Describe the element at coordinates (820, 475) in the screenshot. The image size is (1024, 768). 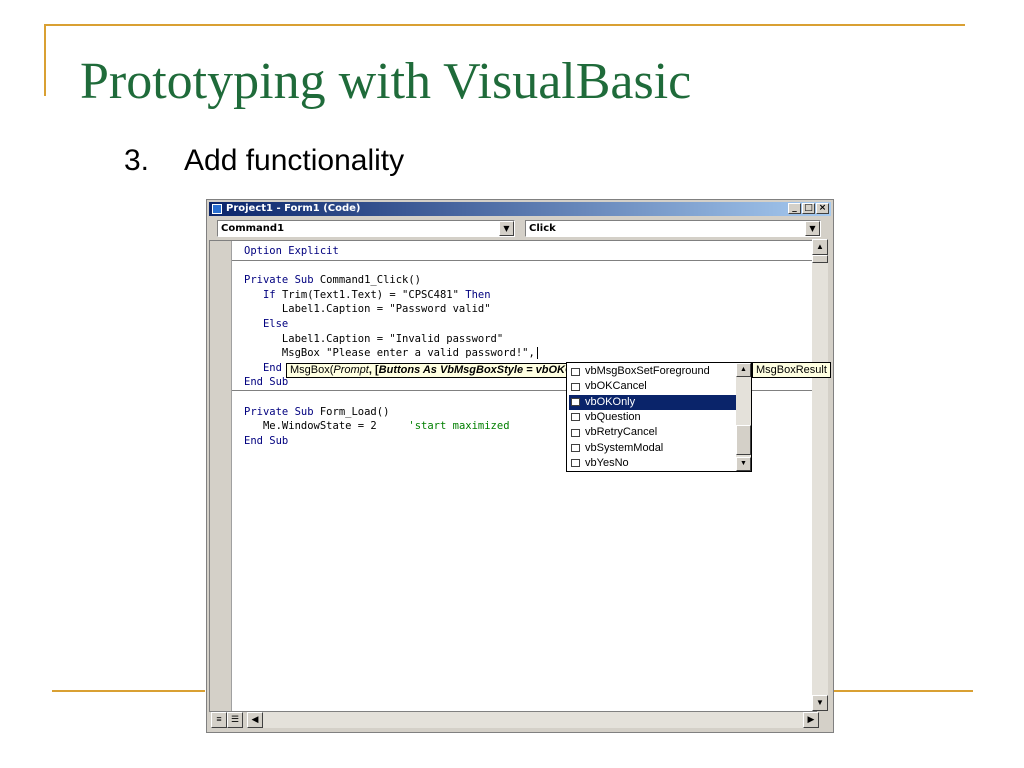
I see `vertical-scrollbar: ▲ ▼` at that location.